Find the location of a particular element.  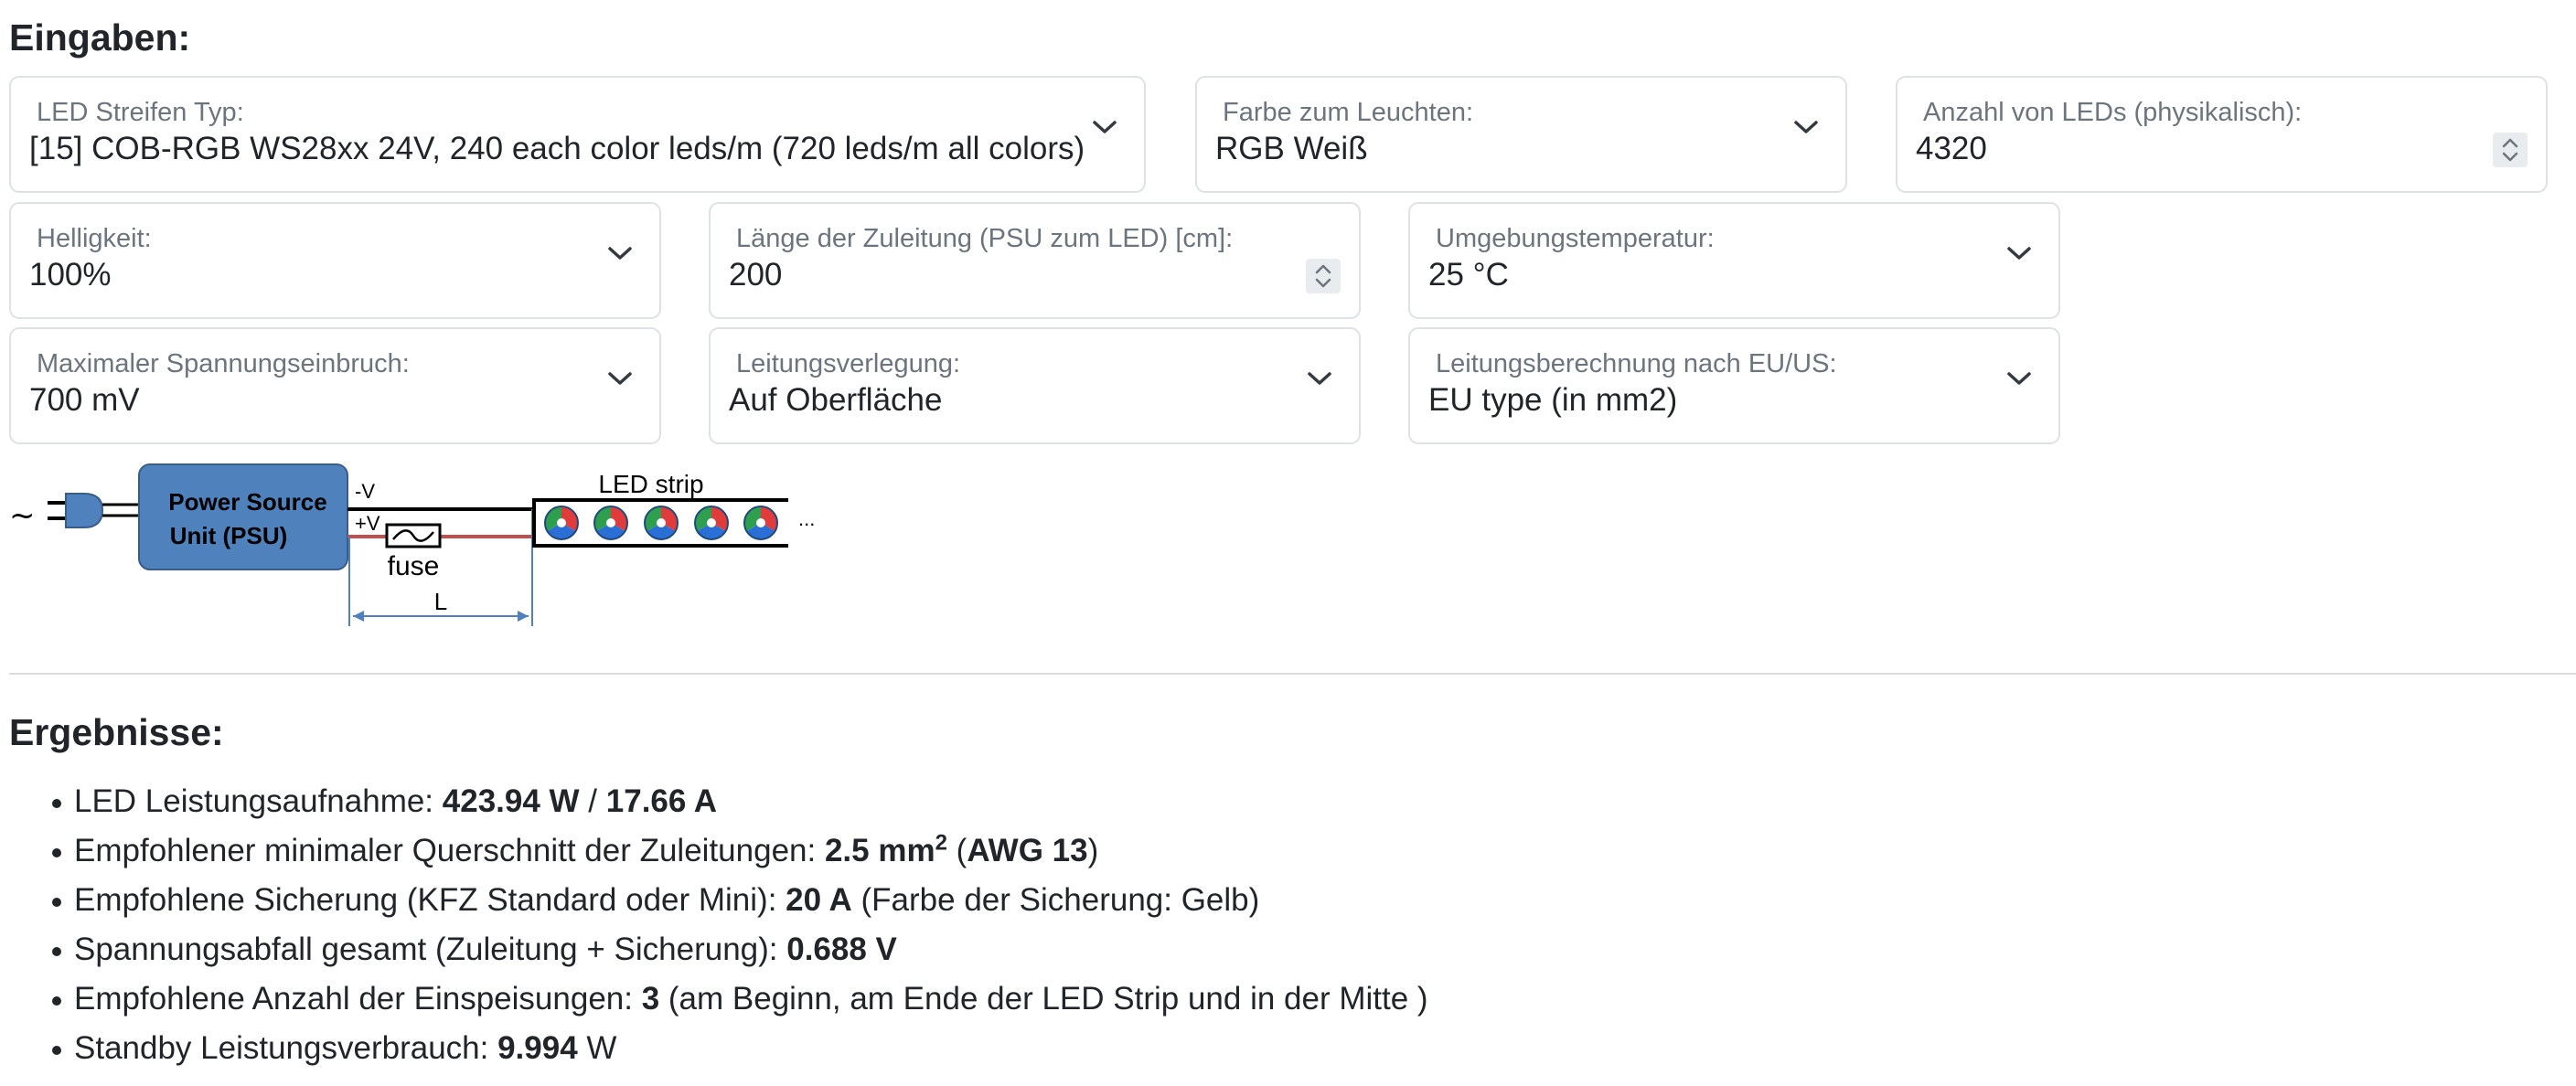

result-standby: Standby Leistungsverbrauch: 9.994 W is located at coordinates (714, 1048).